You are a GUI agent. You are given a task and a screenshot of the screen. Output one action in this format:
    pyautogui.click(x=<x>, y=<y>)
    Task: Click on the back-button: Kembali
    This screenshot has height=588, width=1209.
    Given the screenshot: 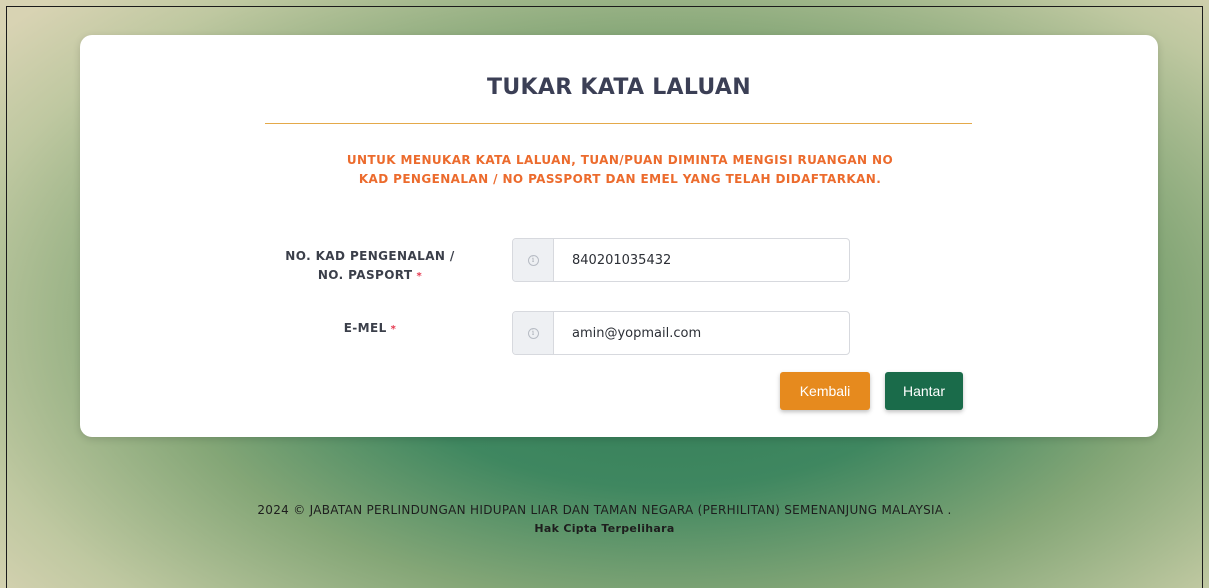 What is the action you would take?
    pyautogui.click(x=825, y=391)
    